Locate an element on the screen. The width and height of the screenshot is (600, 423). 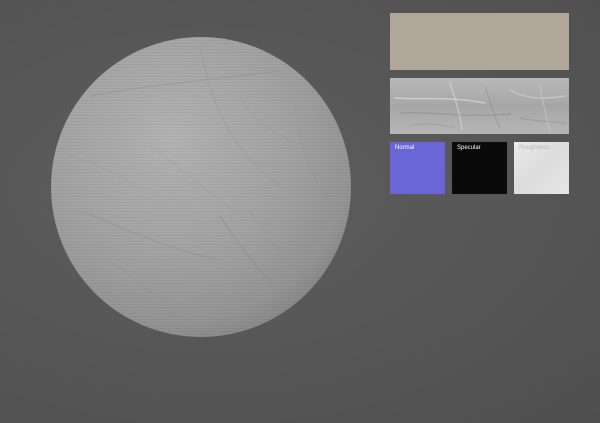
displacement-wrinkles is located at coordinates (480, 106).